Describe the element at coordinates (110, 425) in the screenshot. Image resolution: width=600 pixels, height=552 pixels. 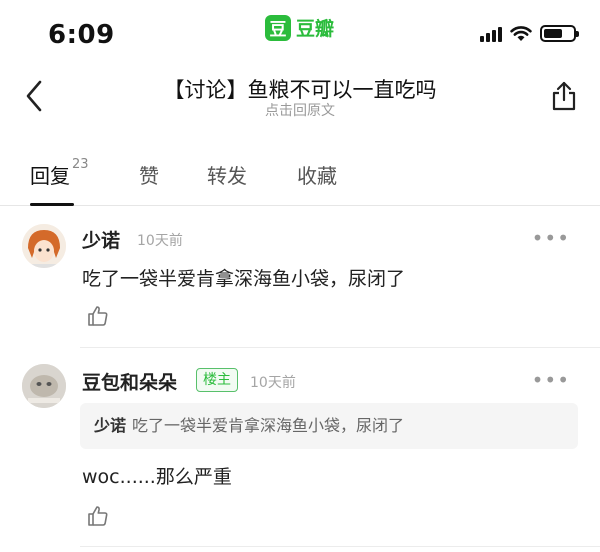
I see `quoted-author: 少诺` at that location.